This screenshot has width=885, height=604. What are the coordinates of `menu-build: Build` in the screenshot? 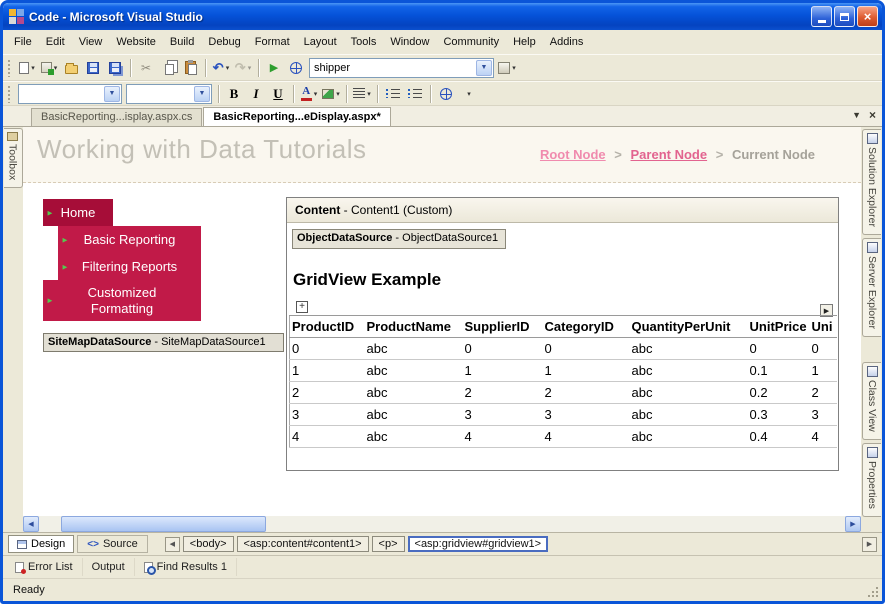 It's located at (182, 42).